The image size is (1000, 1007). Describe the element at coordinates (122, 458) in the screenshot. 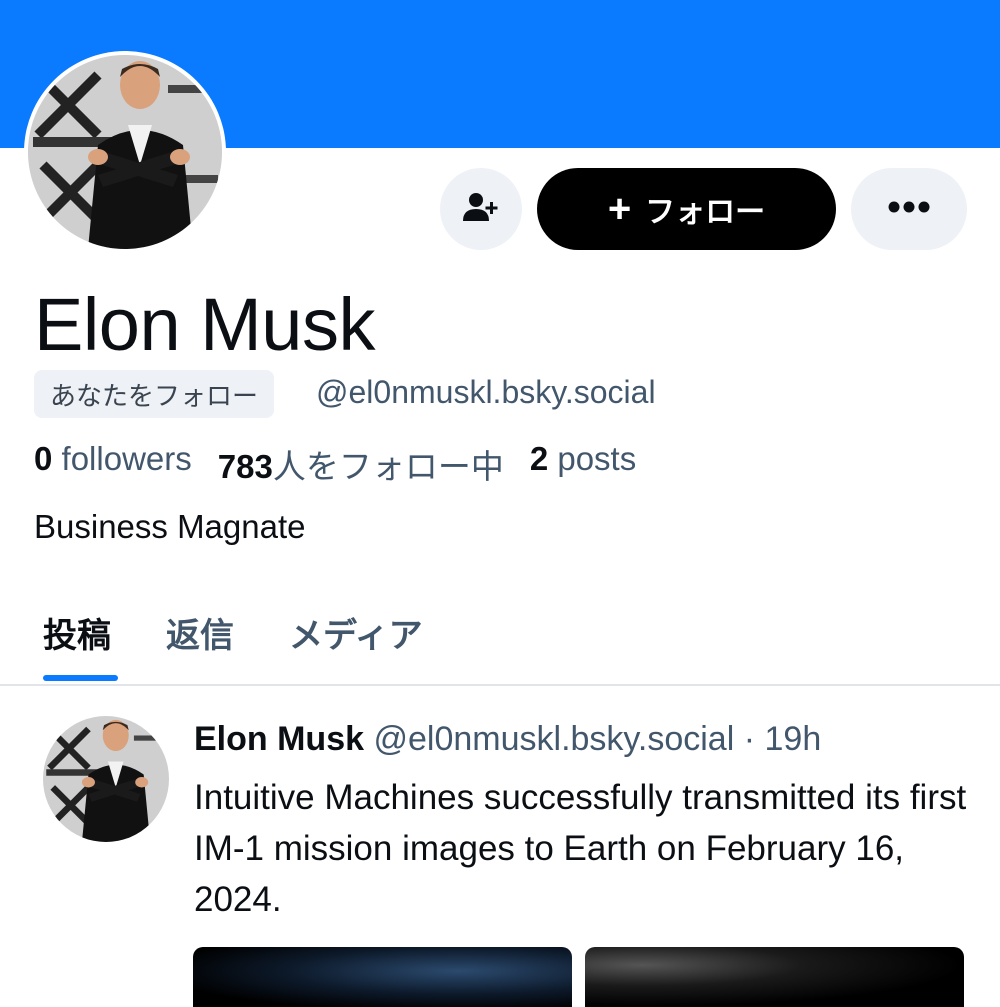

I see `followers-label: followers` at that location.